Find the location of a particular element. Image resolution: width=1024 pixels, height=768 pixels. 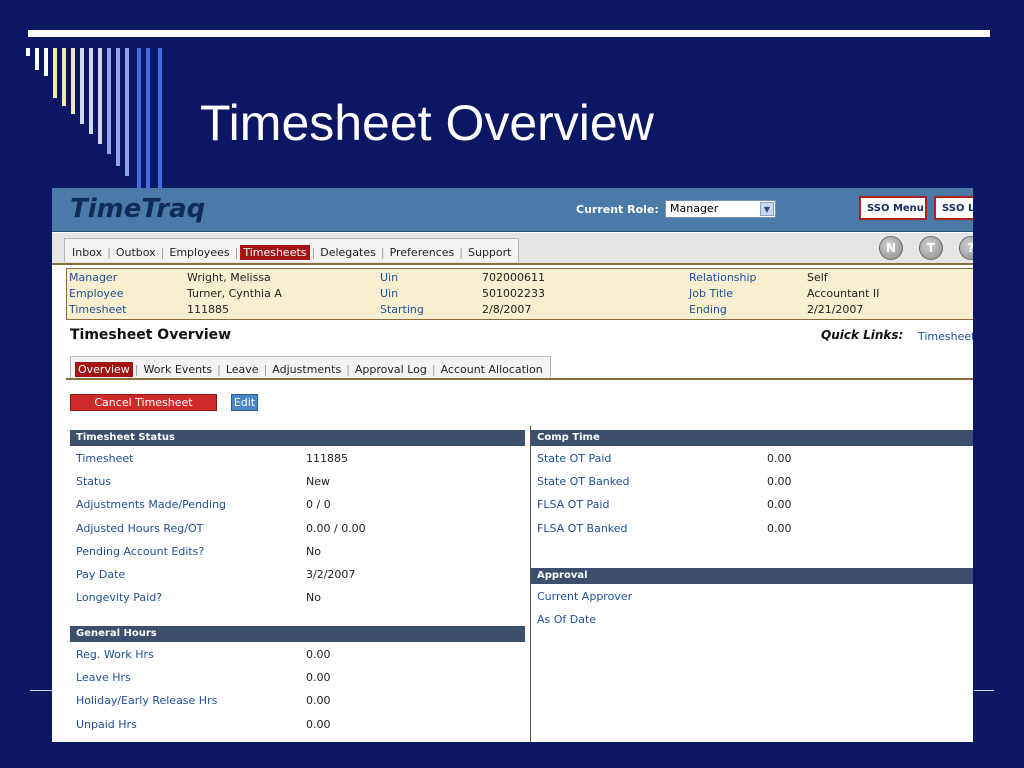

timesheet-status-label: Adjusted Hours Reg/OT is located at coordinates (140, 528).